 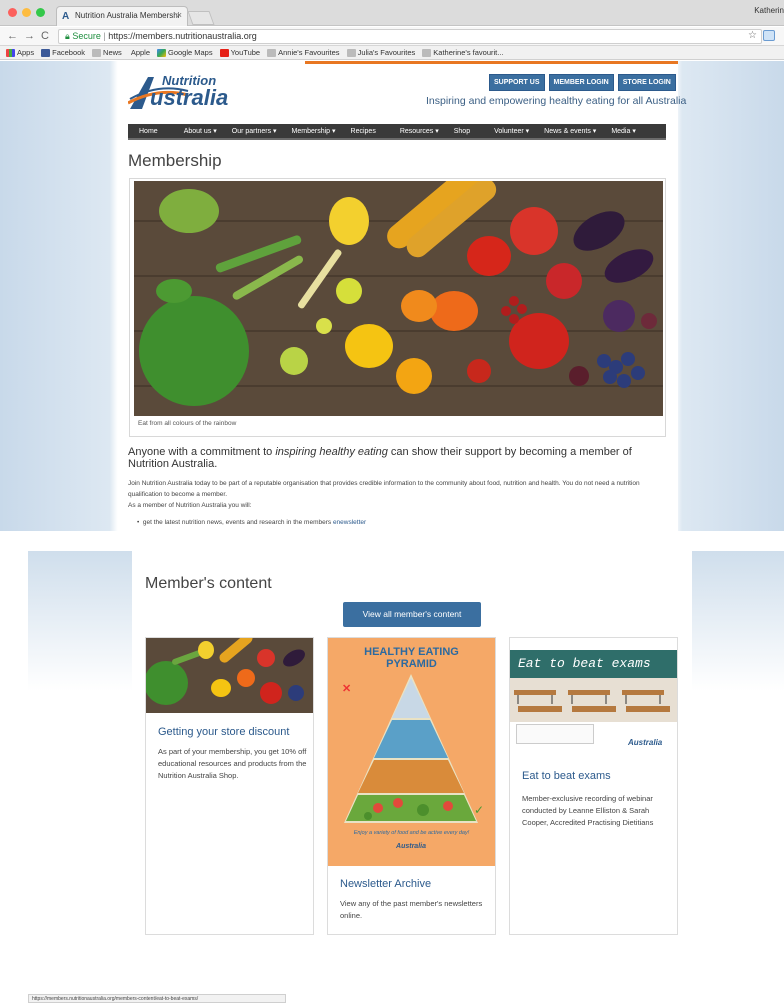 What do you see at coordinates (10, 52) in the screenshot?
I see `apps-grid-icon` at bounding box center [10, 52].